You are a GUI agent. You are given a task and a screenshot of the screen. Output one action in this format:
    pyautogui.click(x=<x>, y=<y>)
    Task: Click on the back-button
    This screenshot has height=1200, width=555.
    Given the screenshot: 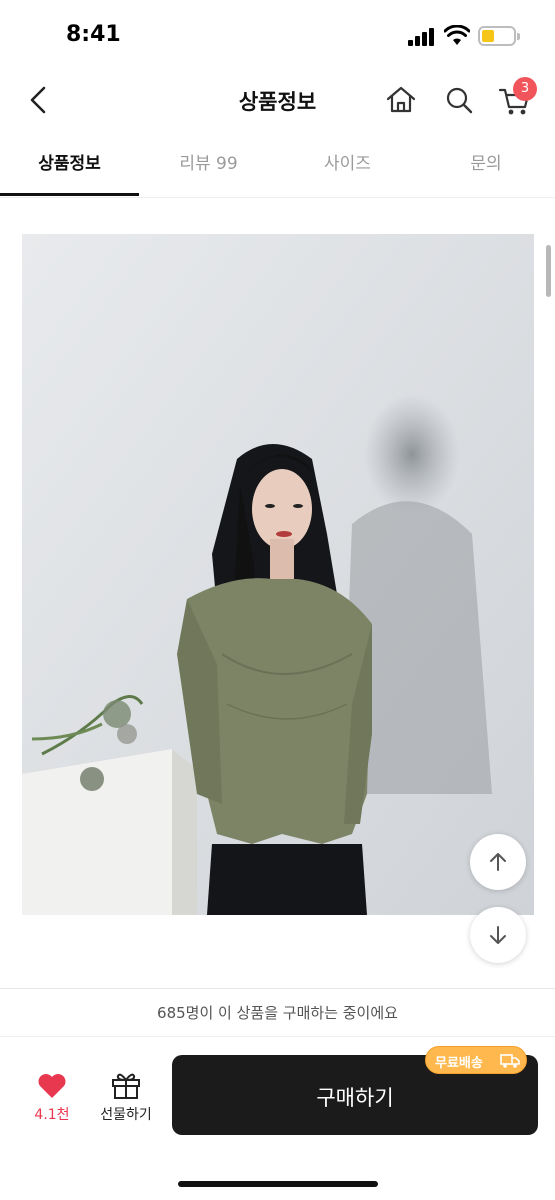 What is the action you would take?
    pyautogui.click(x=40, y=100)
    